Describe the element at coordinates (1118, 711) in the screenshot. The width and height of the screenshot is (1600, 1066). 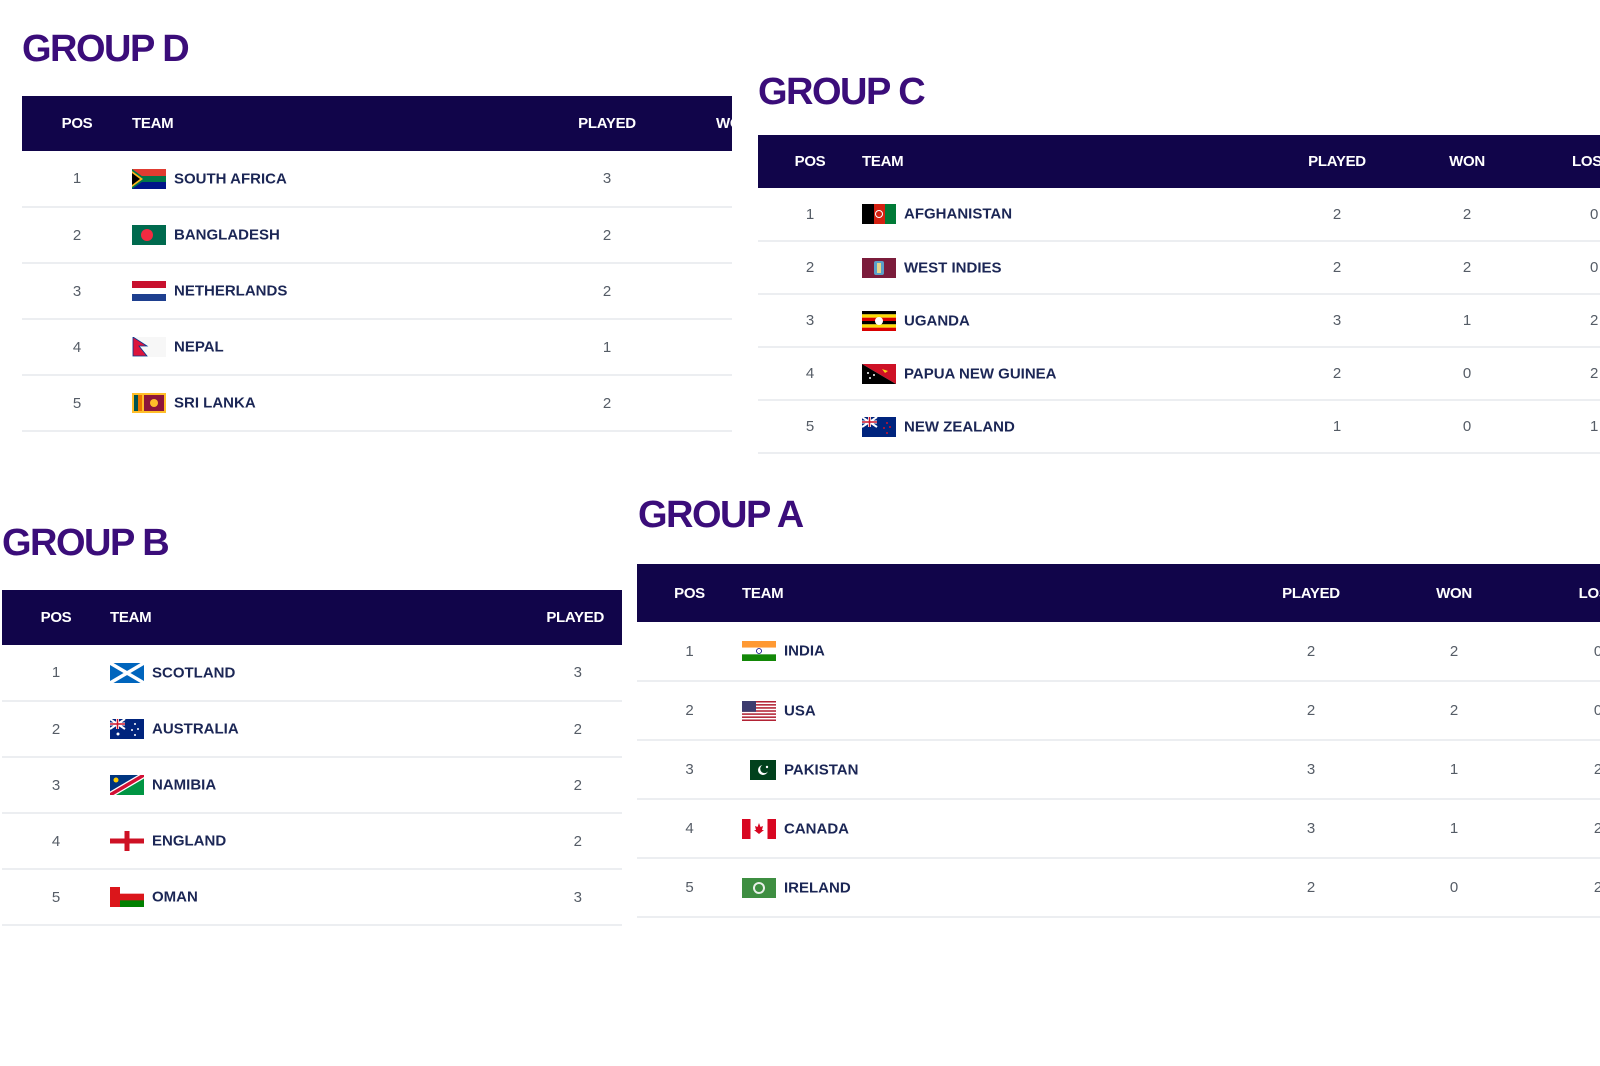
I see `table-row: 2 USA 2 2 0` at that location.